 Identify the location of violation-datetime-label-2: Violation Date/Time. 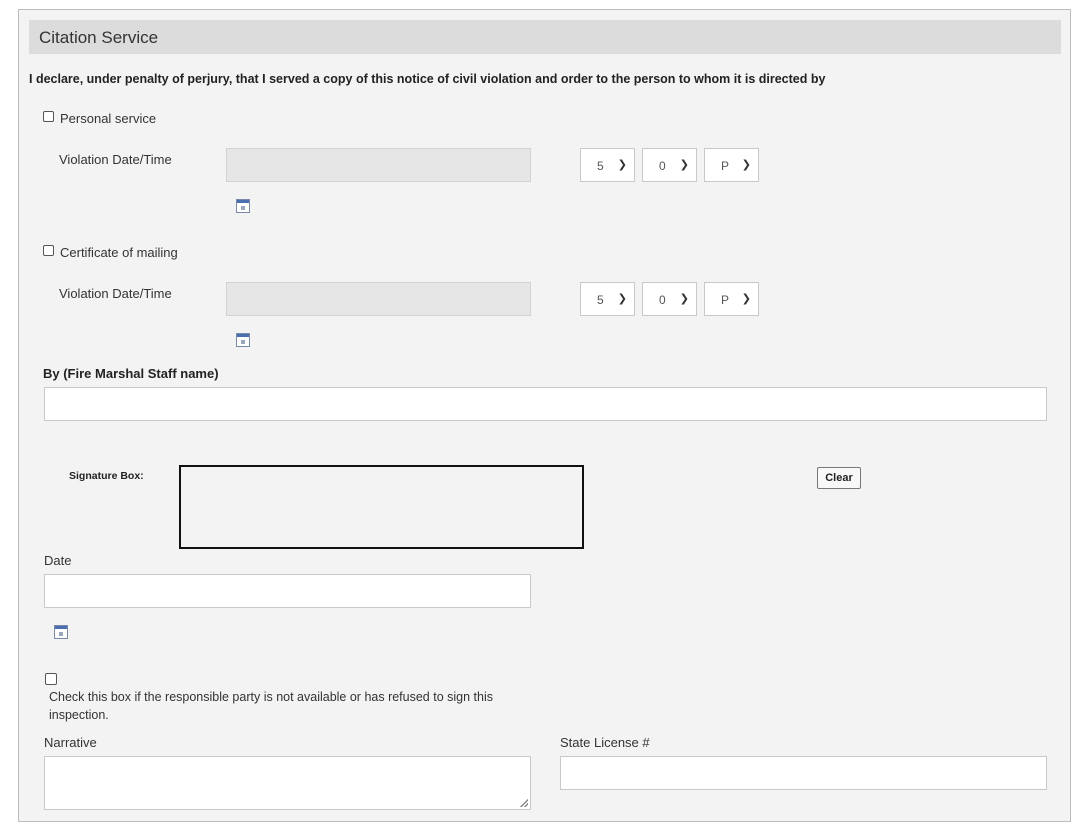
(115, 293).